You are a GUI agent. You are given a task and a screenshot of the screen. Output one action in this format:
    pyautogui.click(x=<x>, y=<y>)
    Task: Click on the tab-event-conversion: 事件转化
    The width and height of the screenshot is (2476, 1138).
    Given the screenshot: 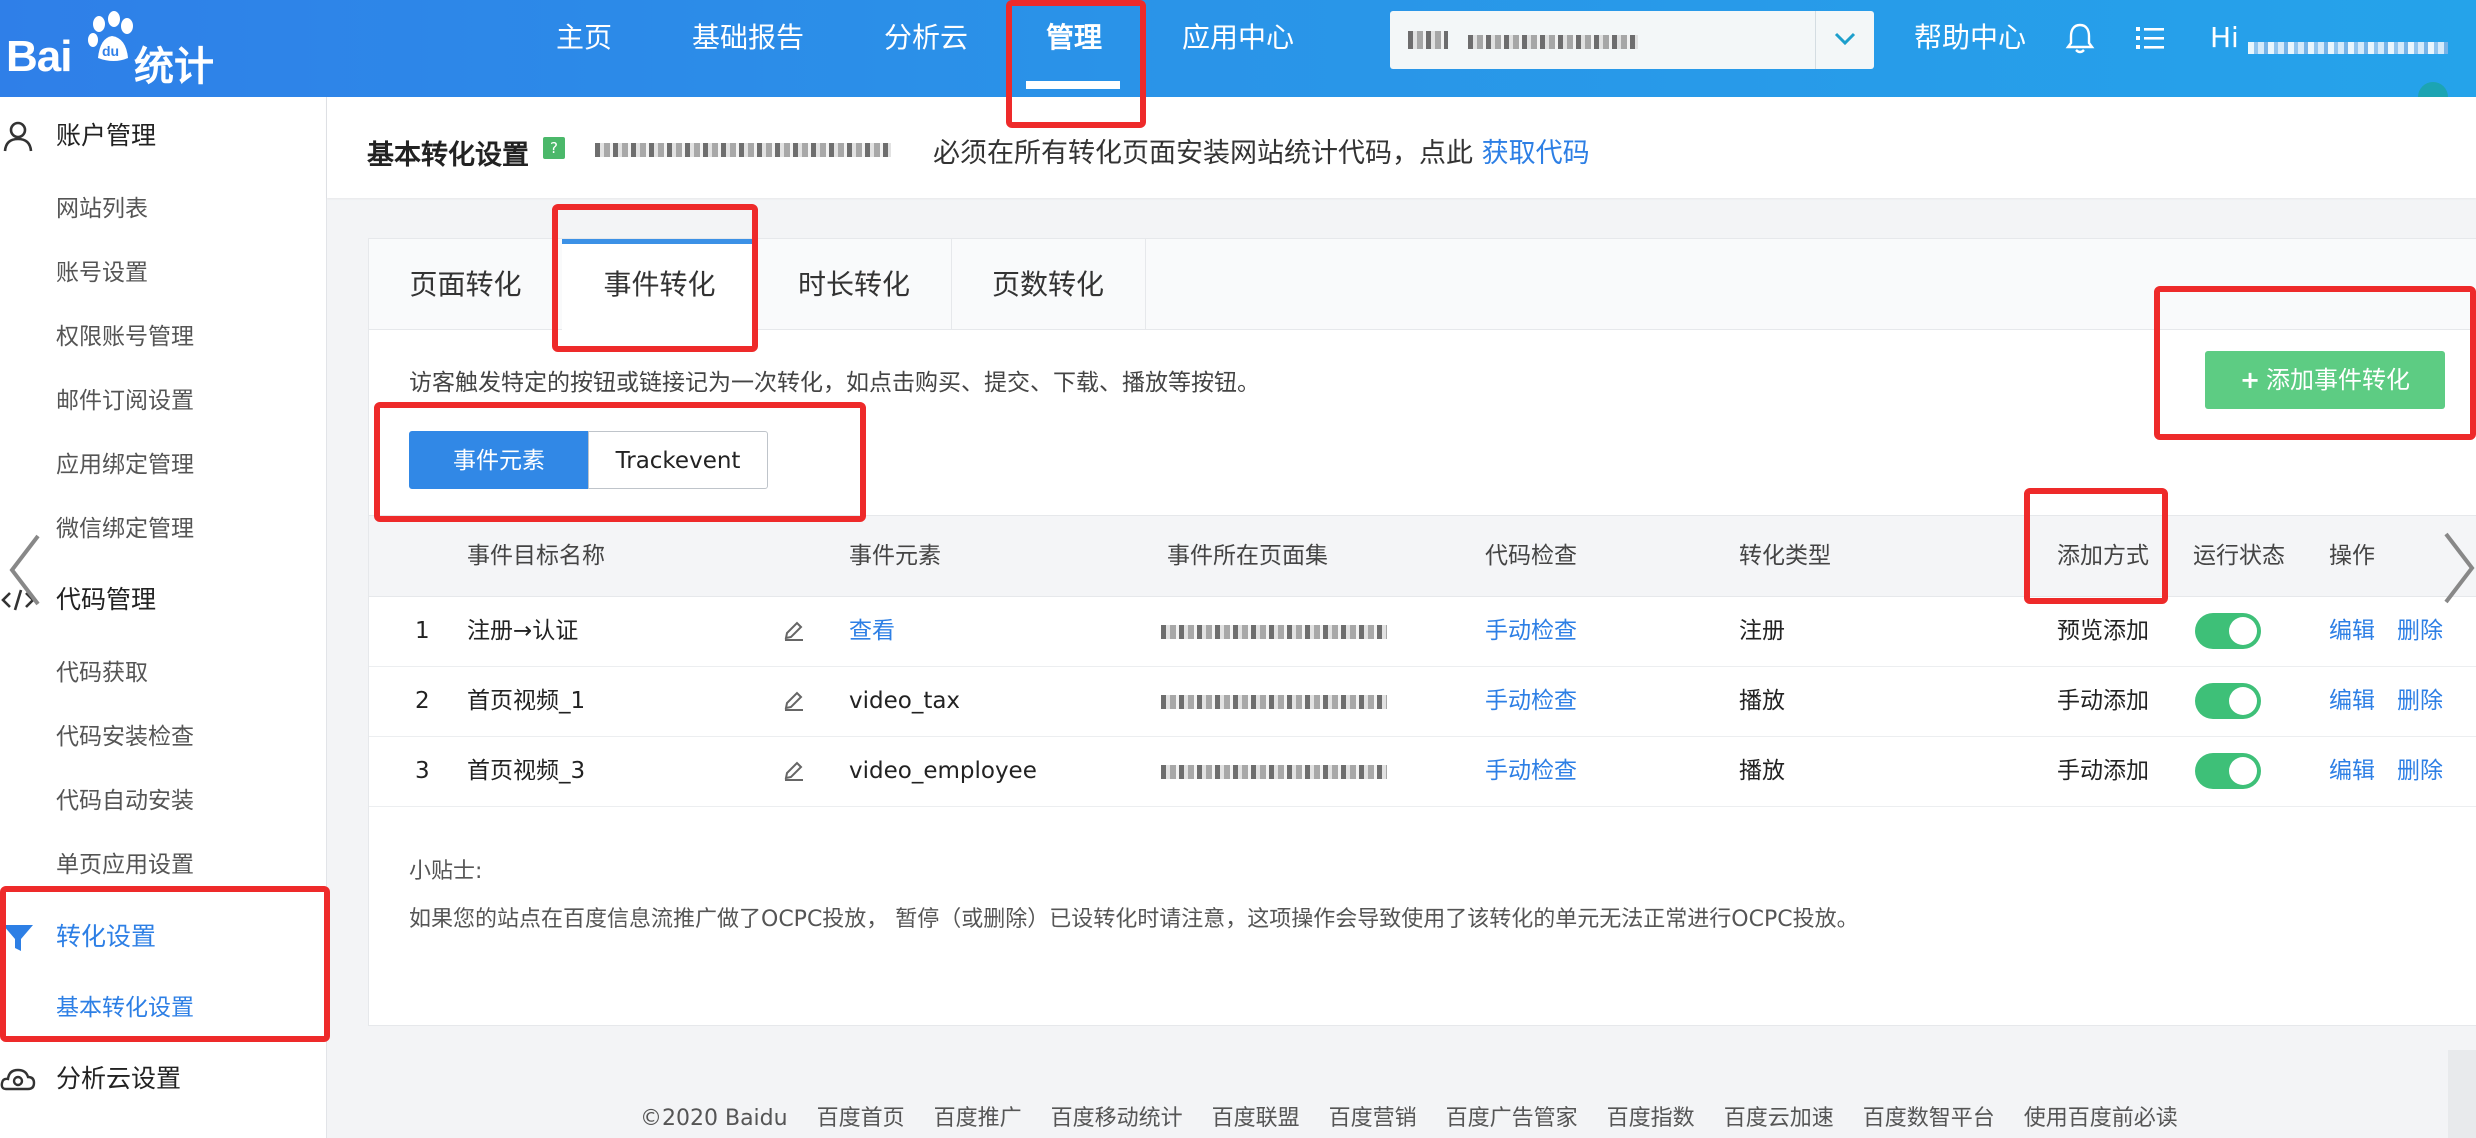 What is the action you would take?
    pyautogui.click(x=660, y=284)
    